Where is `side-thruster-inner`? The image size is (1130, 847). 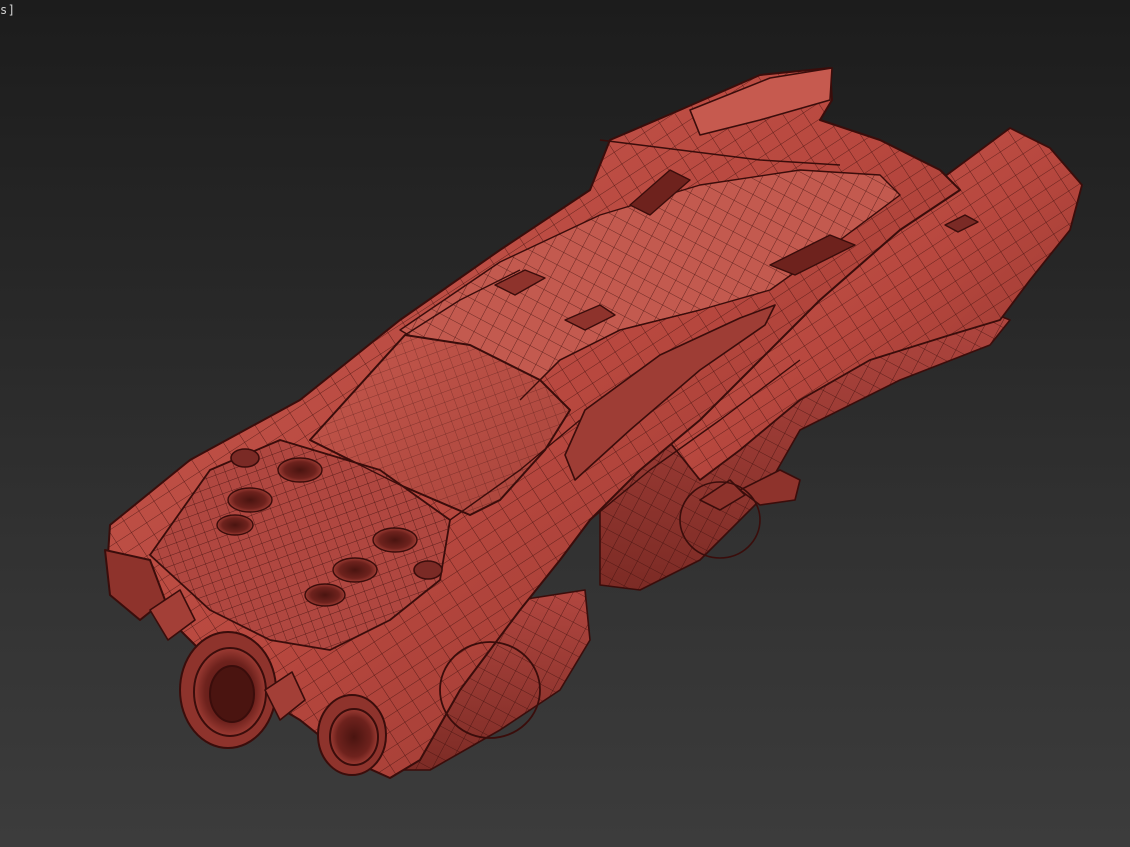
side-thruster-inner is located at coordinates (354, 737).